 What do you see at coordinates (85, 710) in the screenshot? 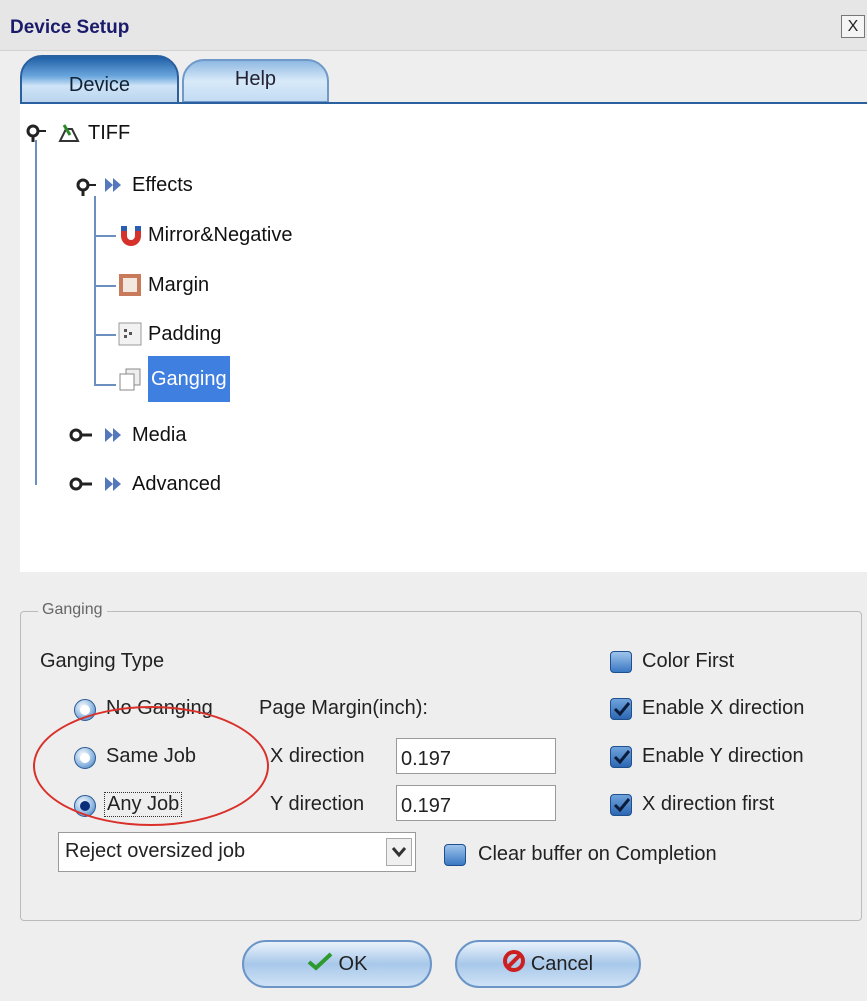
I see `radio-dot` at bounding box center [85, 710].